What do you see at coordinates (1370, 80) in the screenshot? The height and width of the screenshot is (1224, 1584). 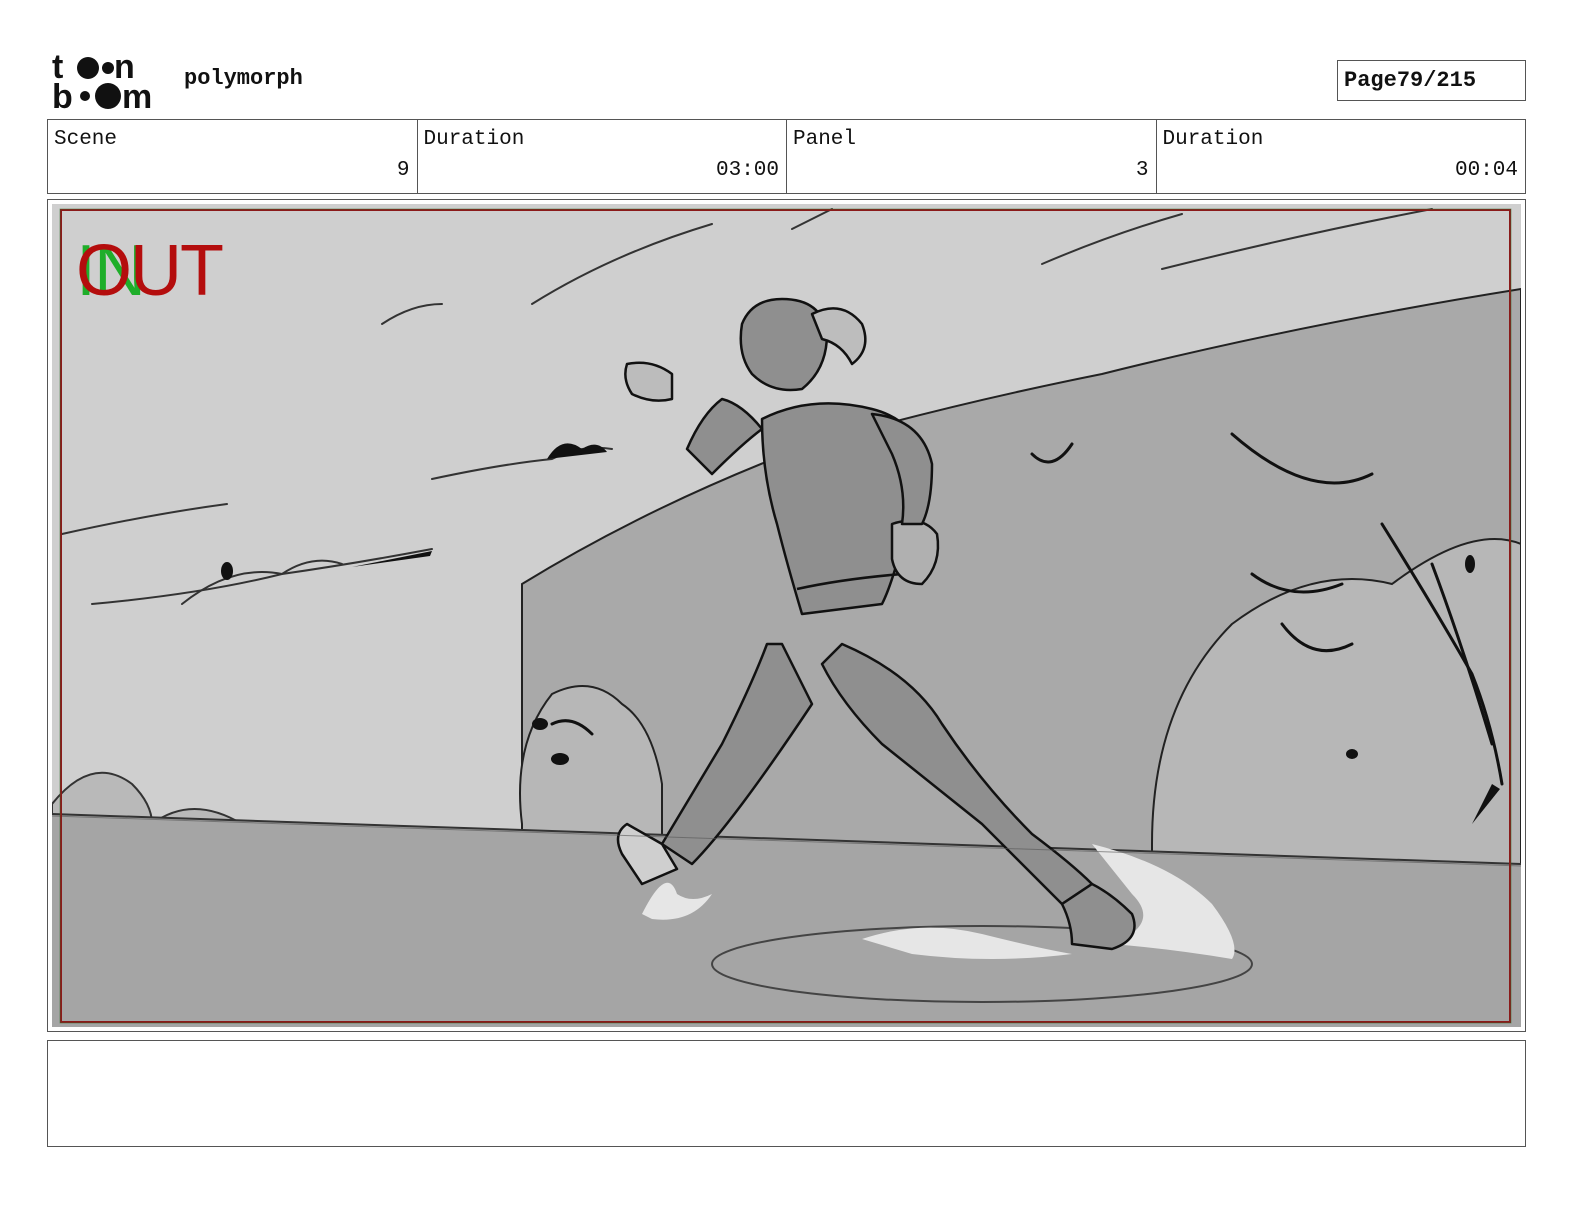 I see `page-label: Page` at bounding box center [1370, 80].